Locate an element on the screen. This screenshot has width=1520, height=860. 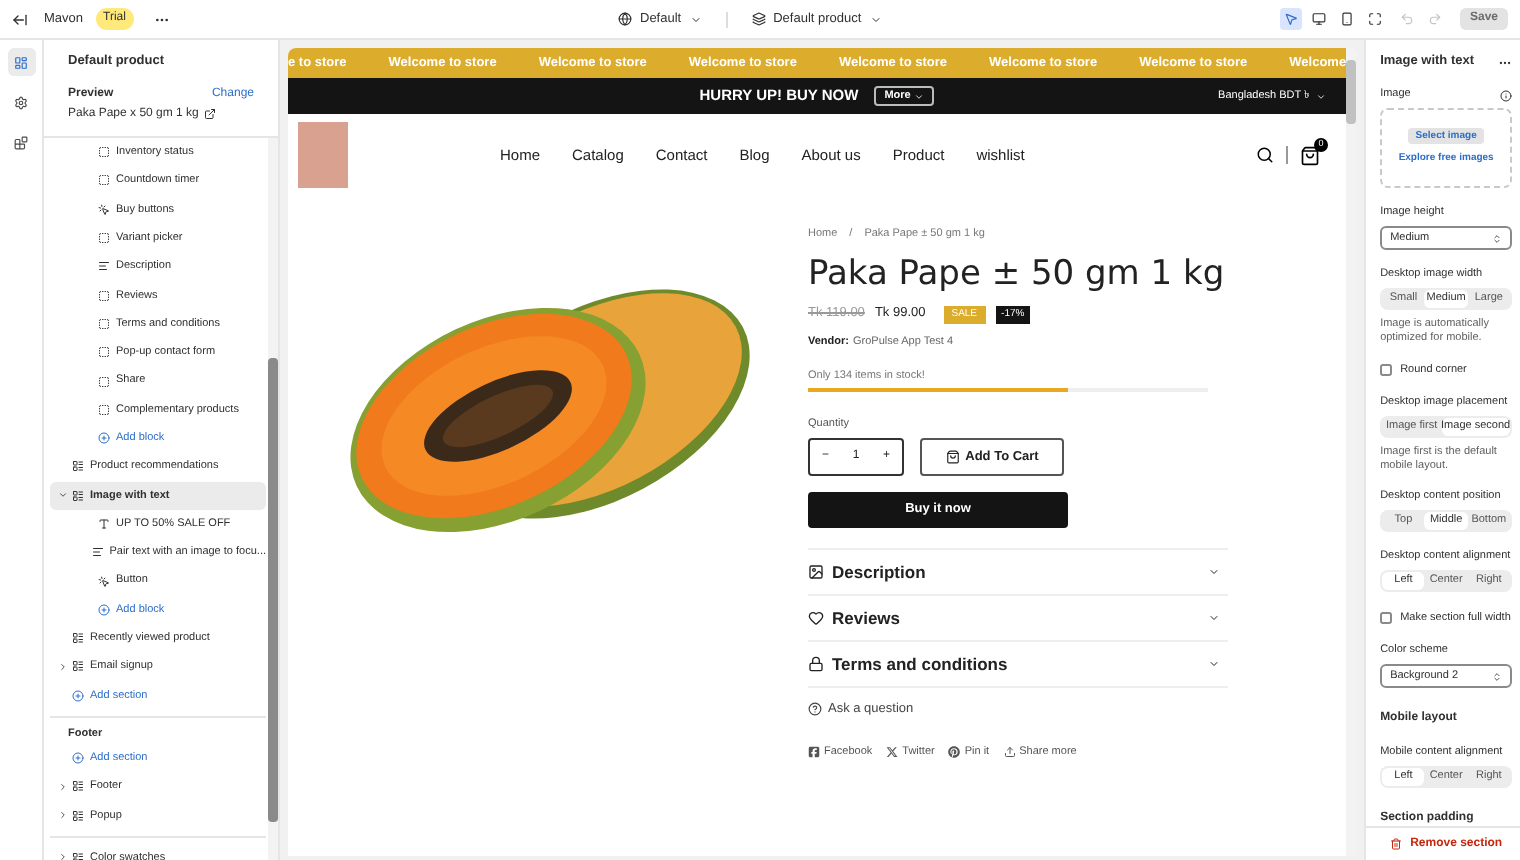
accordion-header: Reviews is located at coordinates (1018, 619).